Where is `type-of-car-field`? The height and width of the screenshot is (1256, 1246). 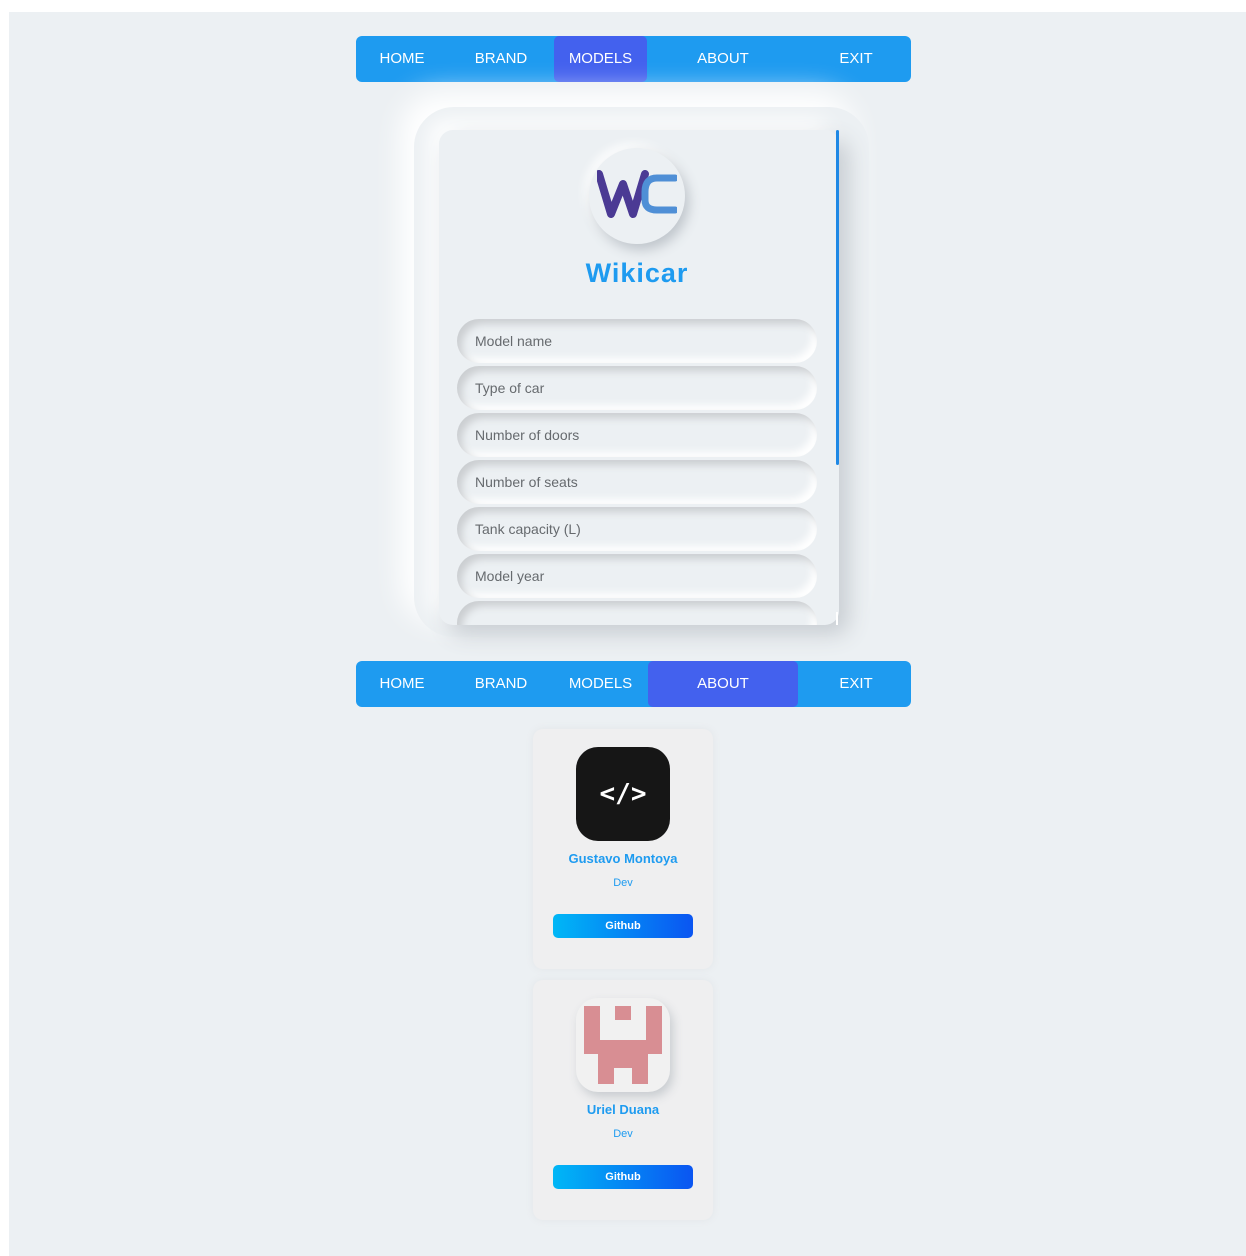
type-of-car-field is located at coordinates (637, 388).